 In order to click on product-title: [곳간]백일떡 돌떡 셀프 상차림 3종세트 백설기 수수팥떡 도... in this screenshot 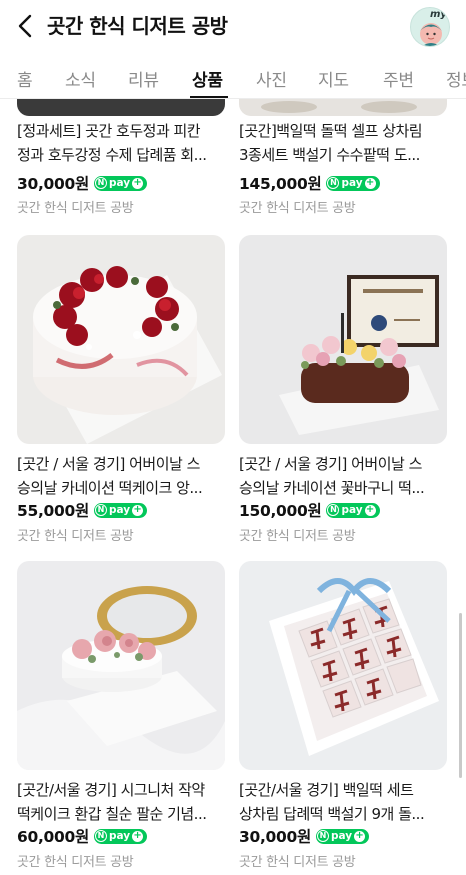, I will do `click(331, 143)`.